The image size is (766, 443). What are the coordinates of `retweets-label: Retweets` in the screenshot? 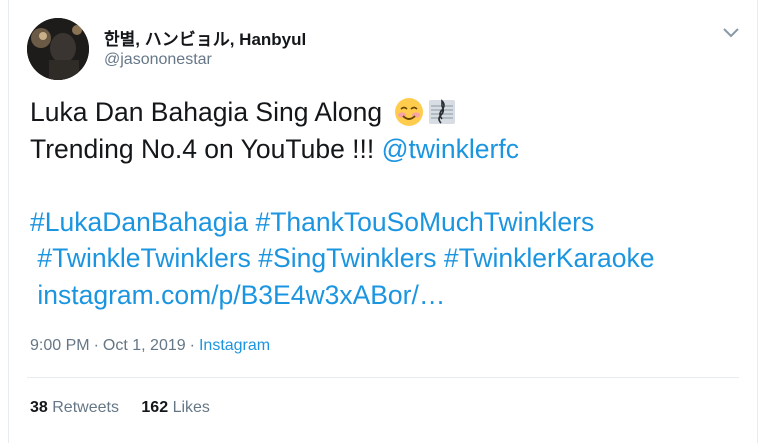 It's located at (85, 407).